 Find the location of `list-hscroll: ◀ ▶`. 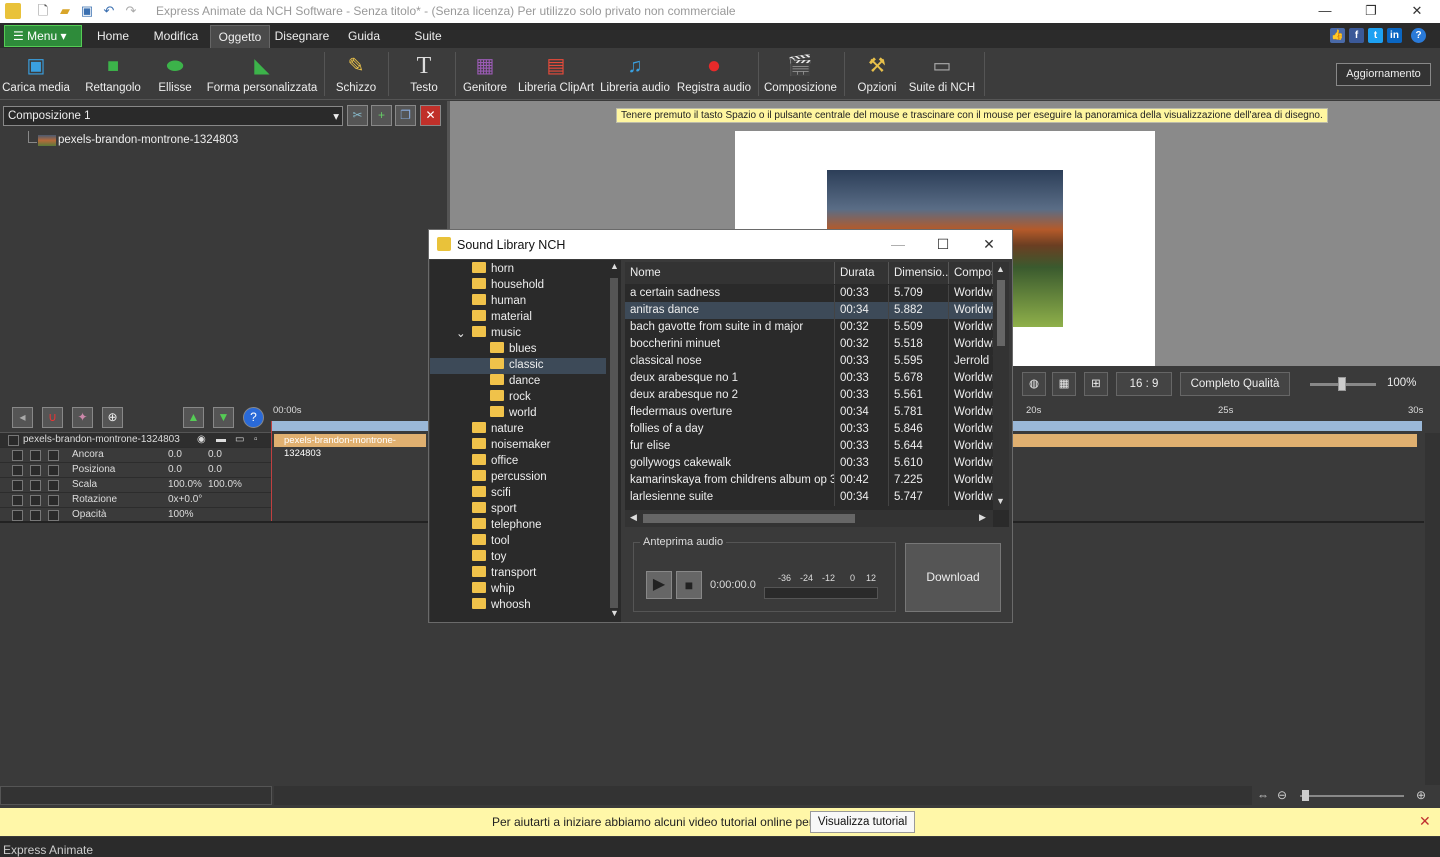

list-hscroll: ◀ ▶ is located at coordinates (809, 518).